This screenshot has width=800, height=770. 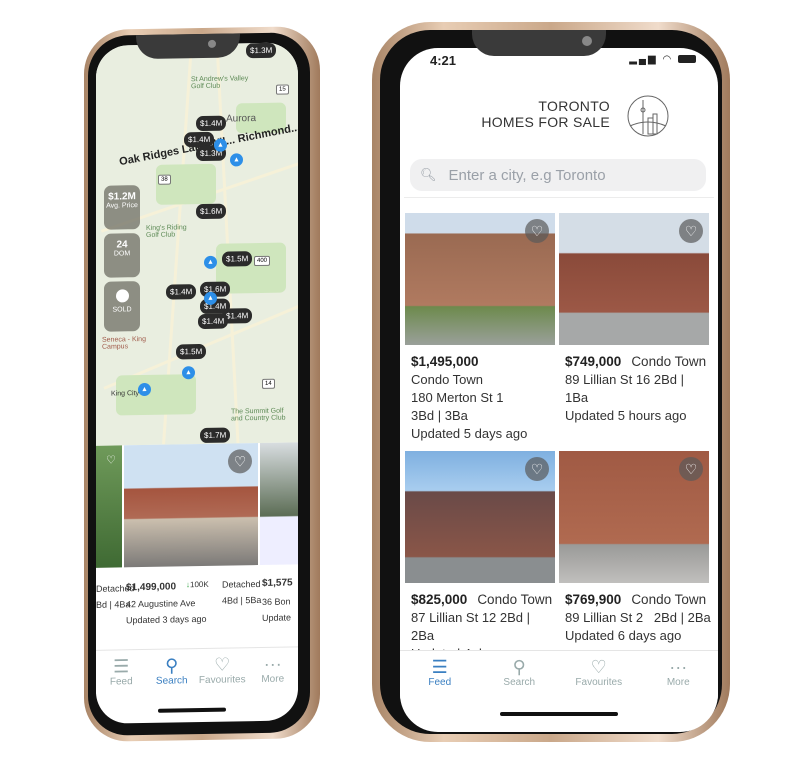 I want to click on price: $769,900, so click(x=593, y=599).